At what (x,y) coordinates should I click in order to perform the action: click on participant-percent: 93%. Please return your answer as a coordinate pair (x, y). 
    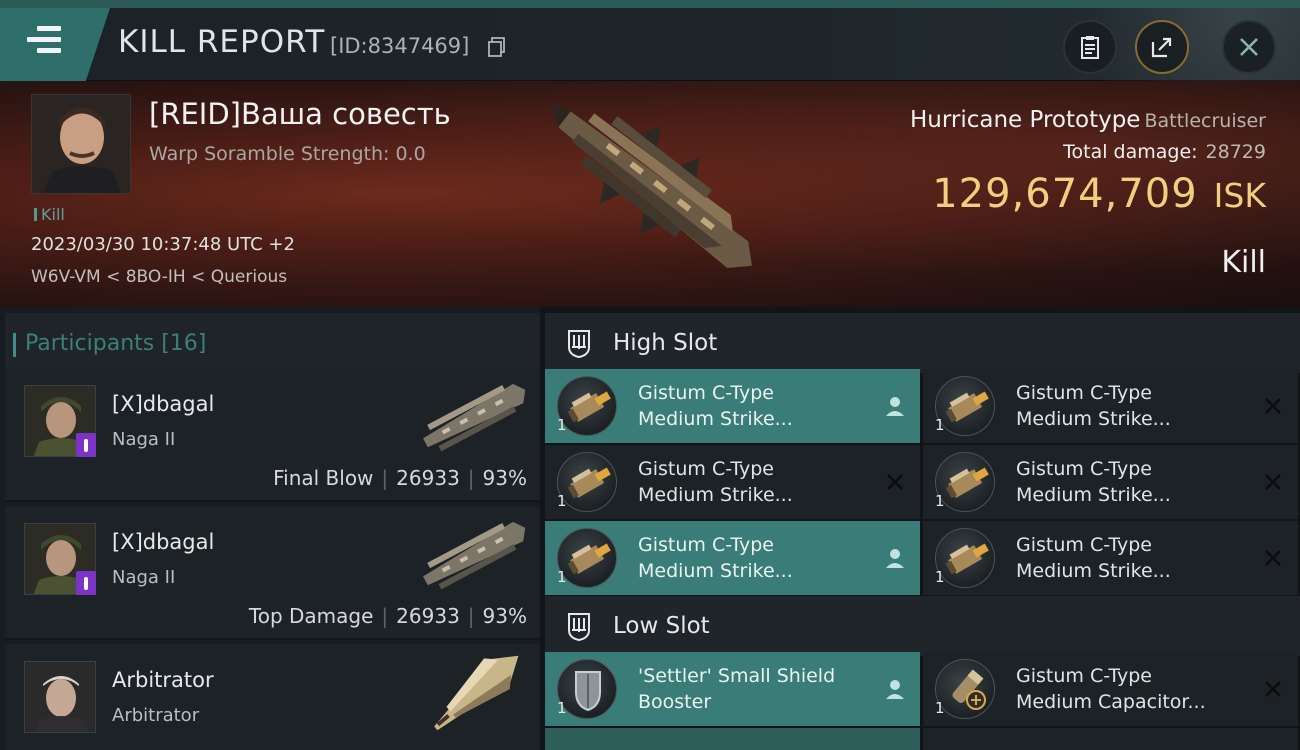
    Looking at the image, I should click on (504, 478).